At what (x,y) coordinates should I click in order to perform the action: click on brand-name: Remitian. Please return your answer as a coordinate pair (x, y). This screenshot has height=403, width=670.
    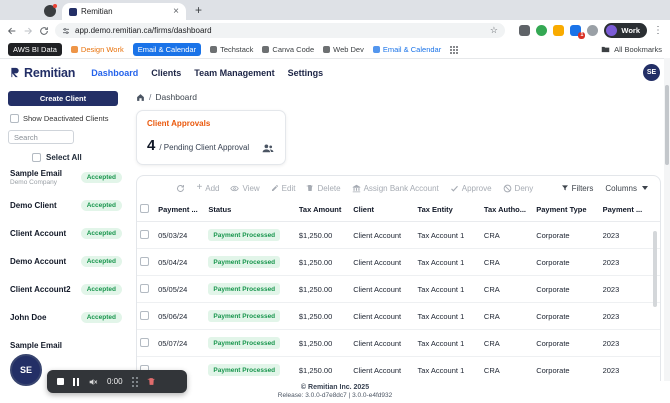
    Looking at the image, I should click on (50, 72).